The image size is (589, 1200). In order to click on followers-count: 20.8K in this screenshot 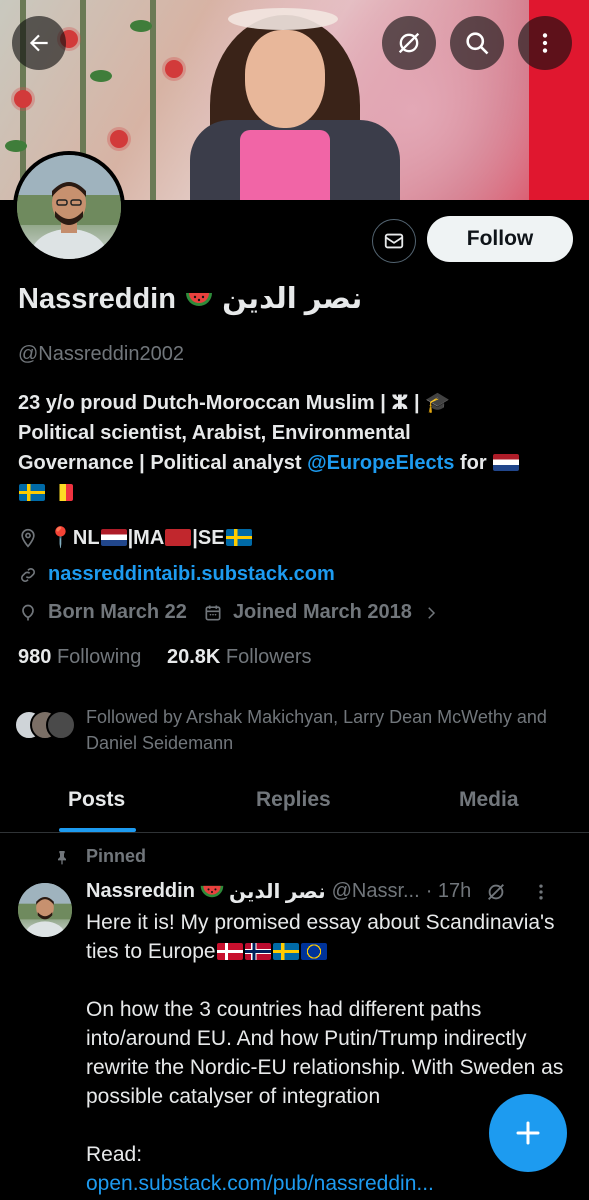, I will do `click(193, 657)`.